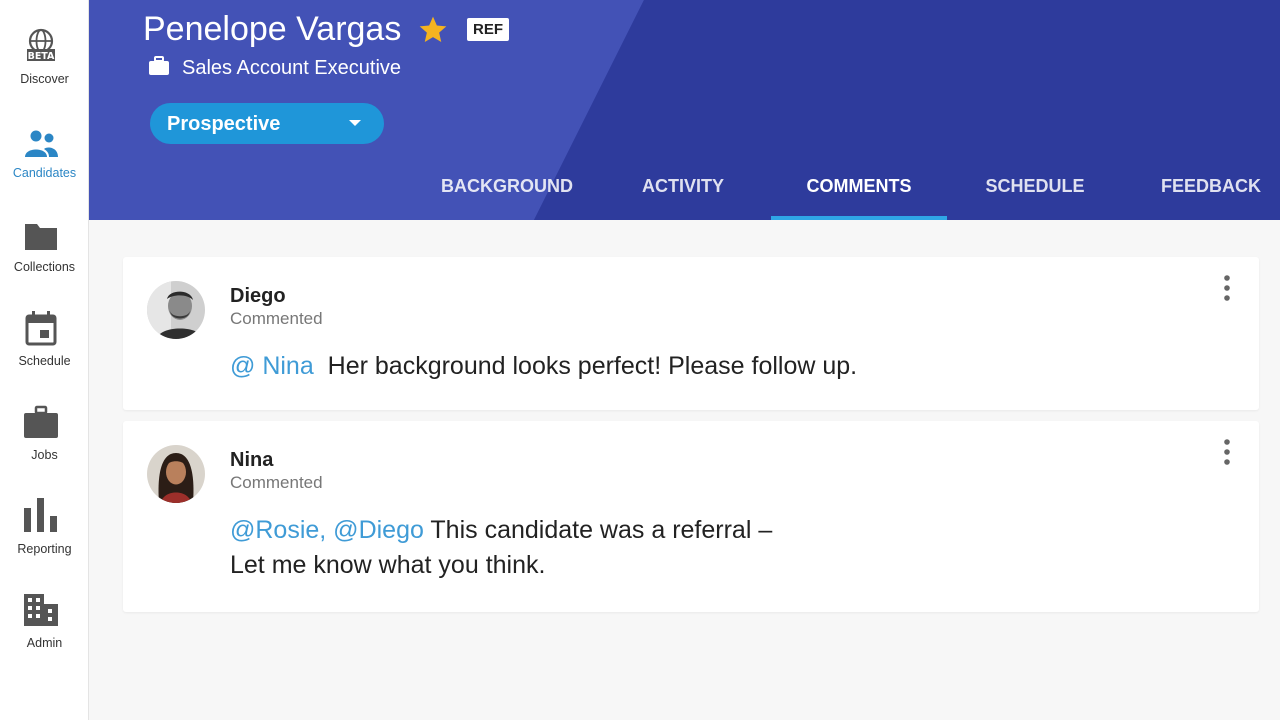 Image resolution: width=1280 pixels, height=720 pixels. I want to click on candidate-name: Penelope Vargas, so click(272, 29).